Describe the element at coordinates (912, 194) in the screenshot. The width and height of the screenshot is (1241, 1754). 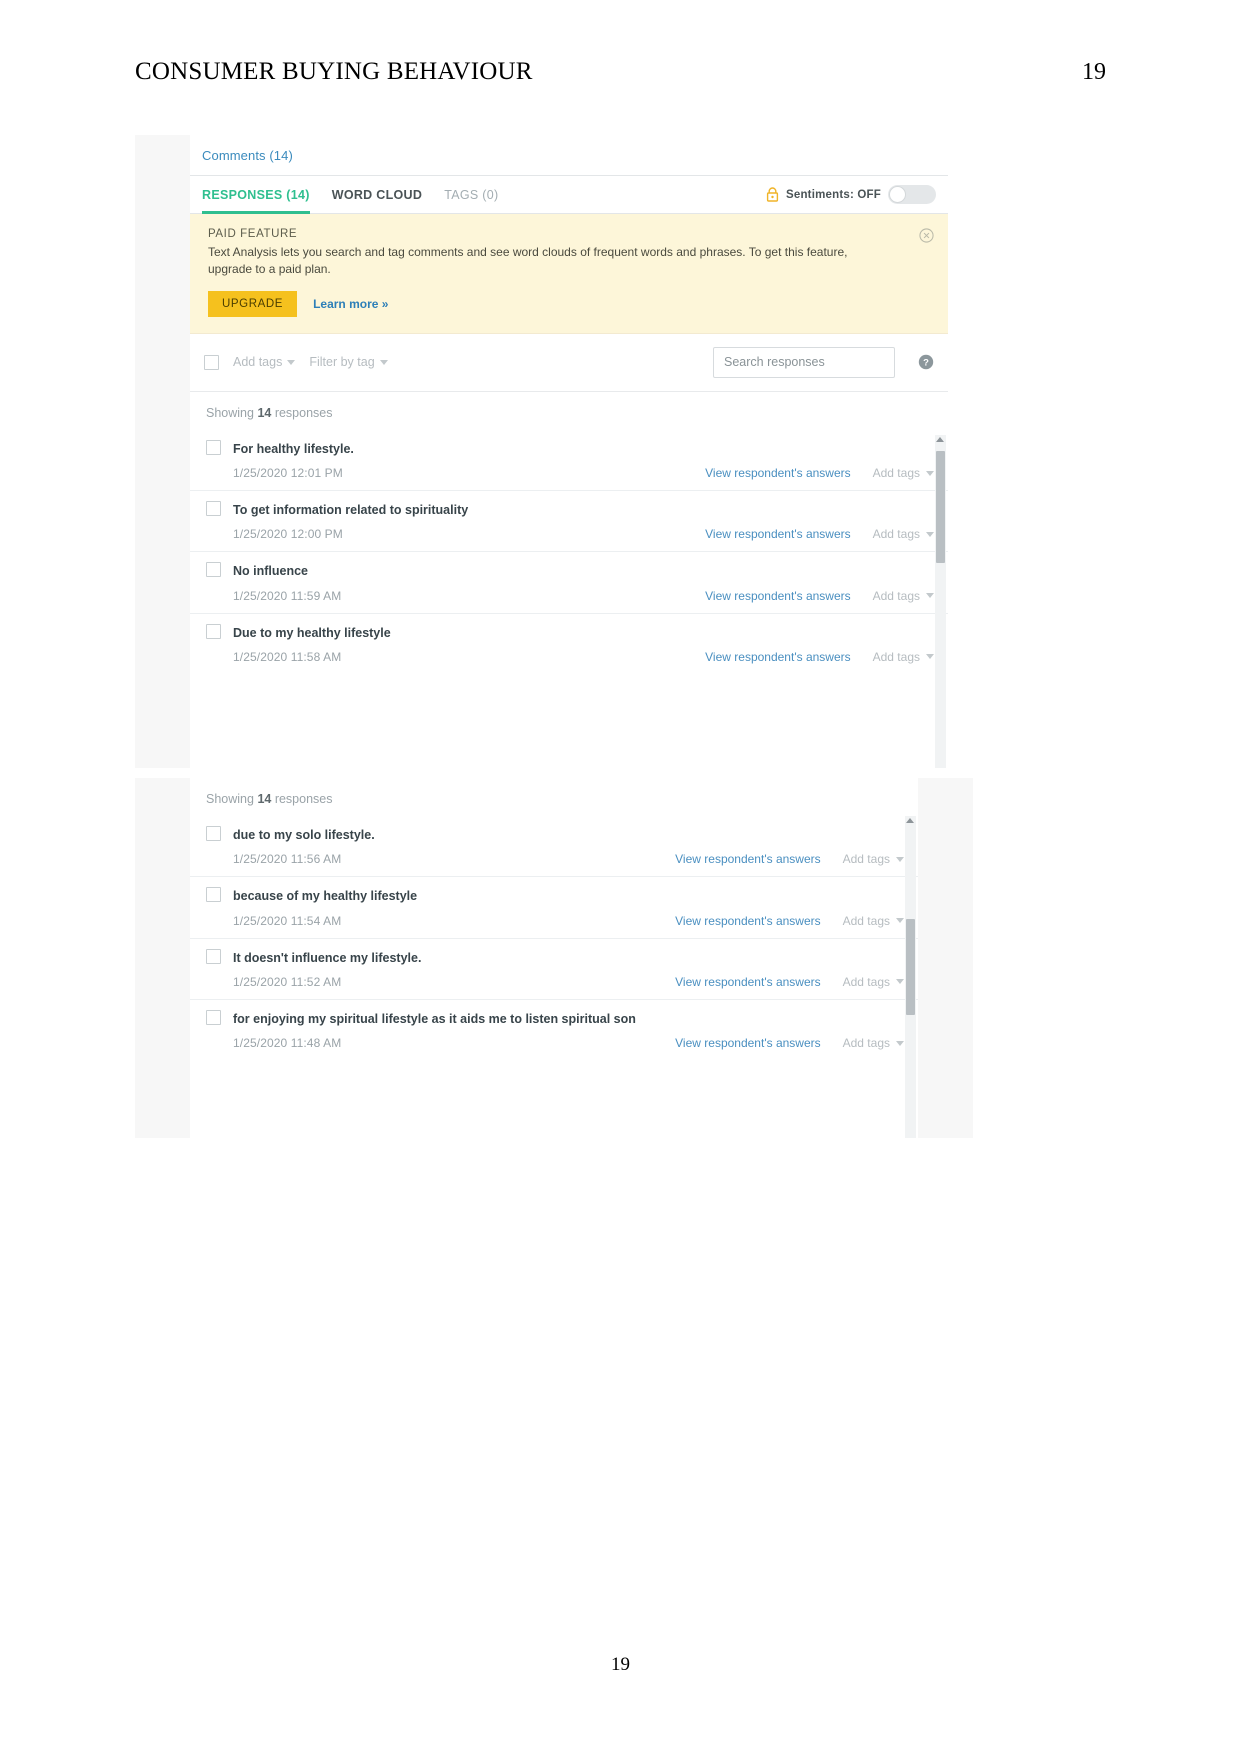
I see `sentiments-toggle` at that location.